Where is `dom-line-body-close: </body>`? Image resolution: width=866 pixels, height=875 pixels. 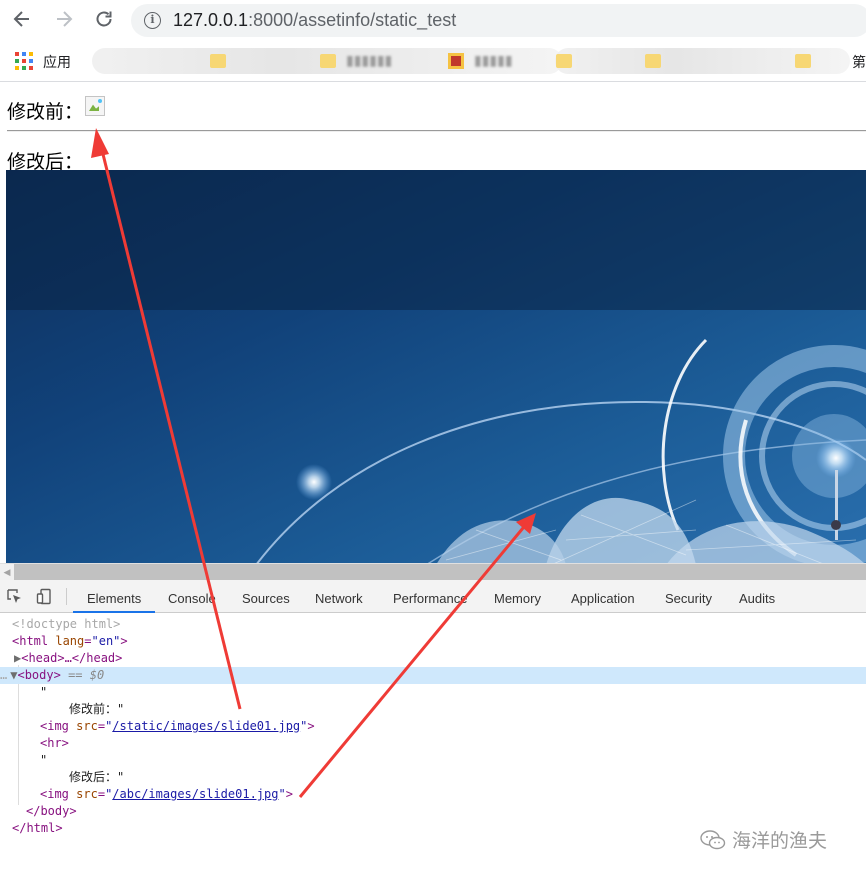
dom-line-body-close: </body> is located at coordinates (433, 811).